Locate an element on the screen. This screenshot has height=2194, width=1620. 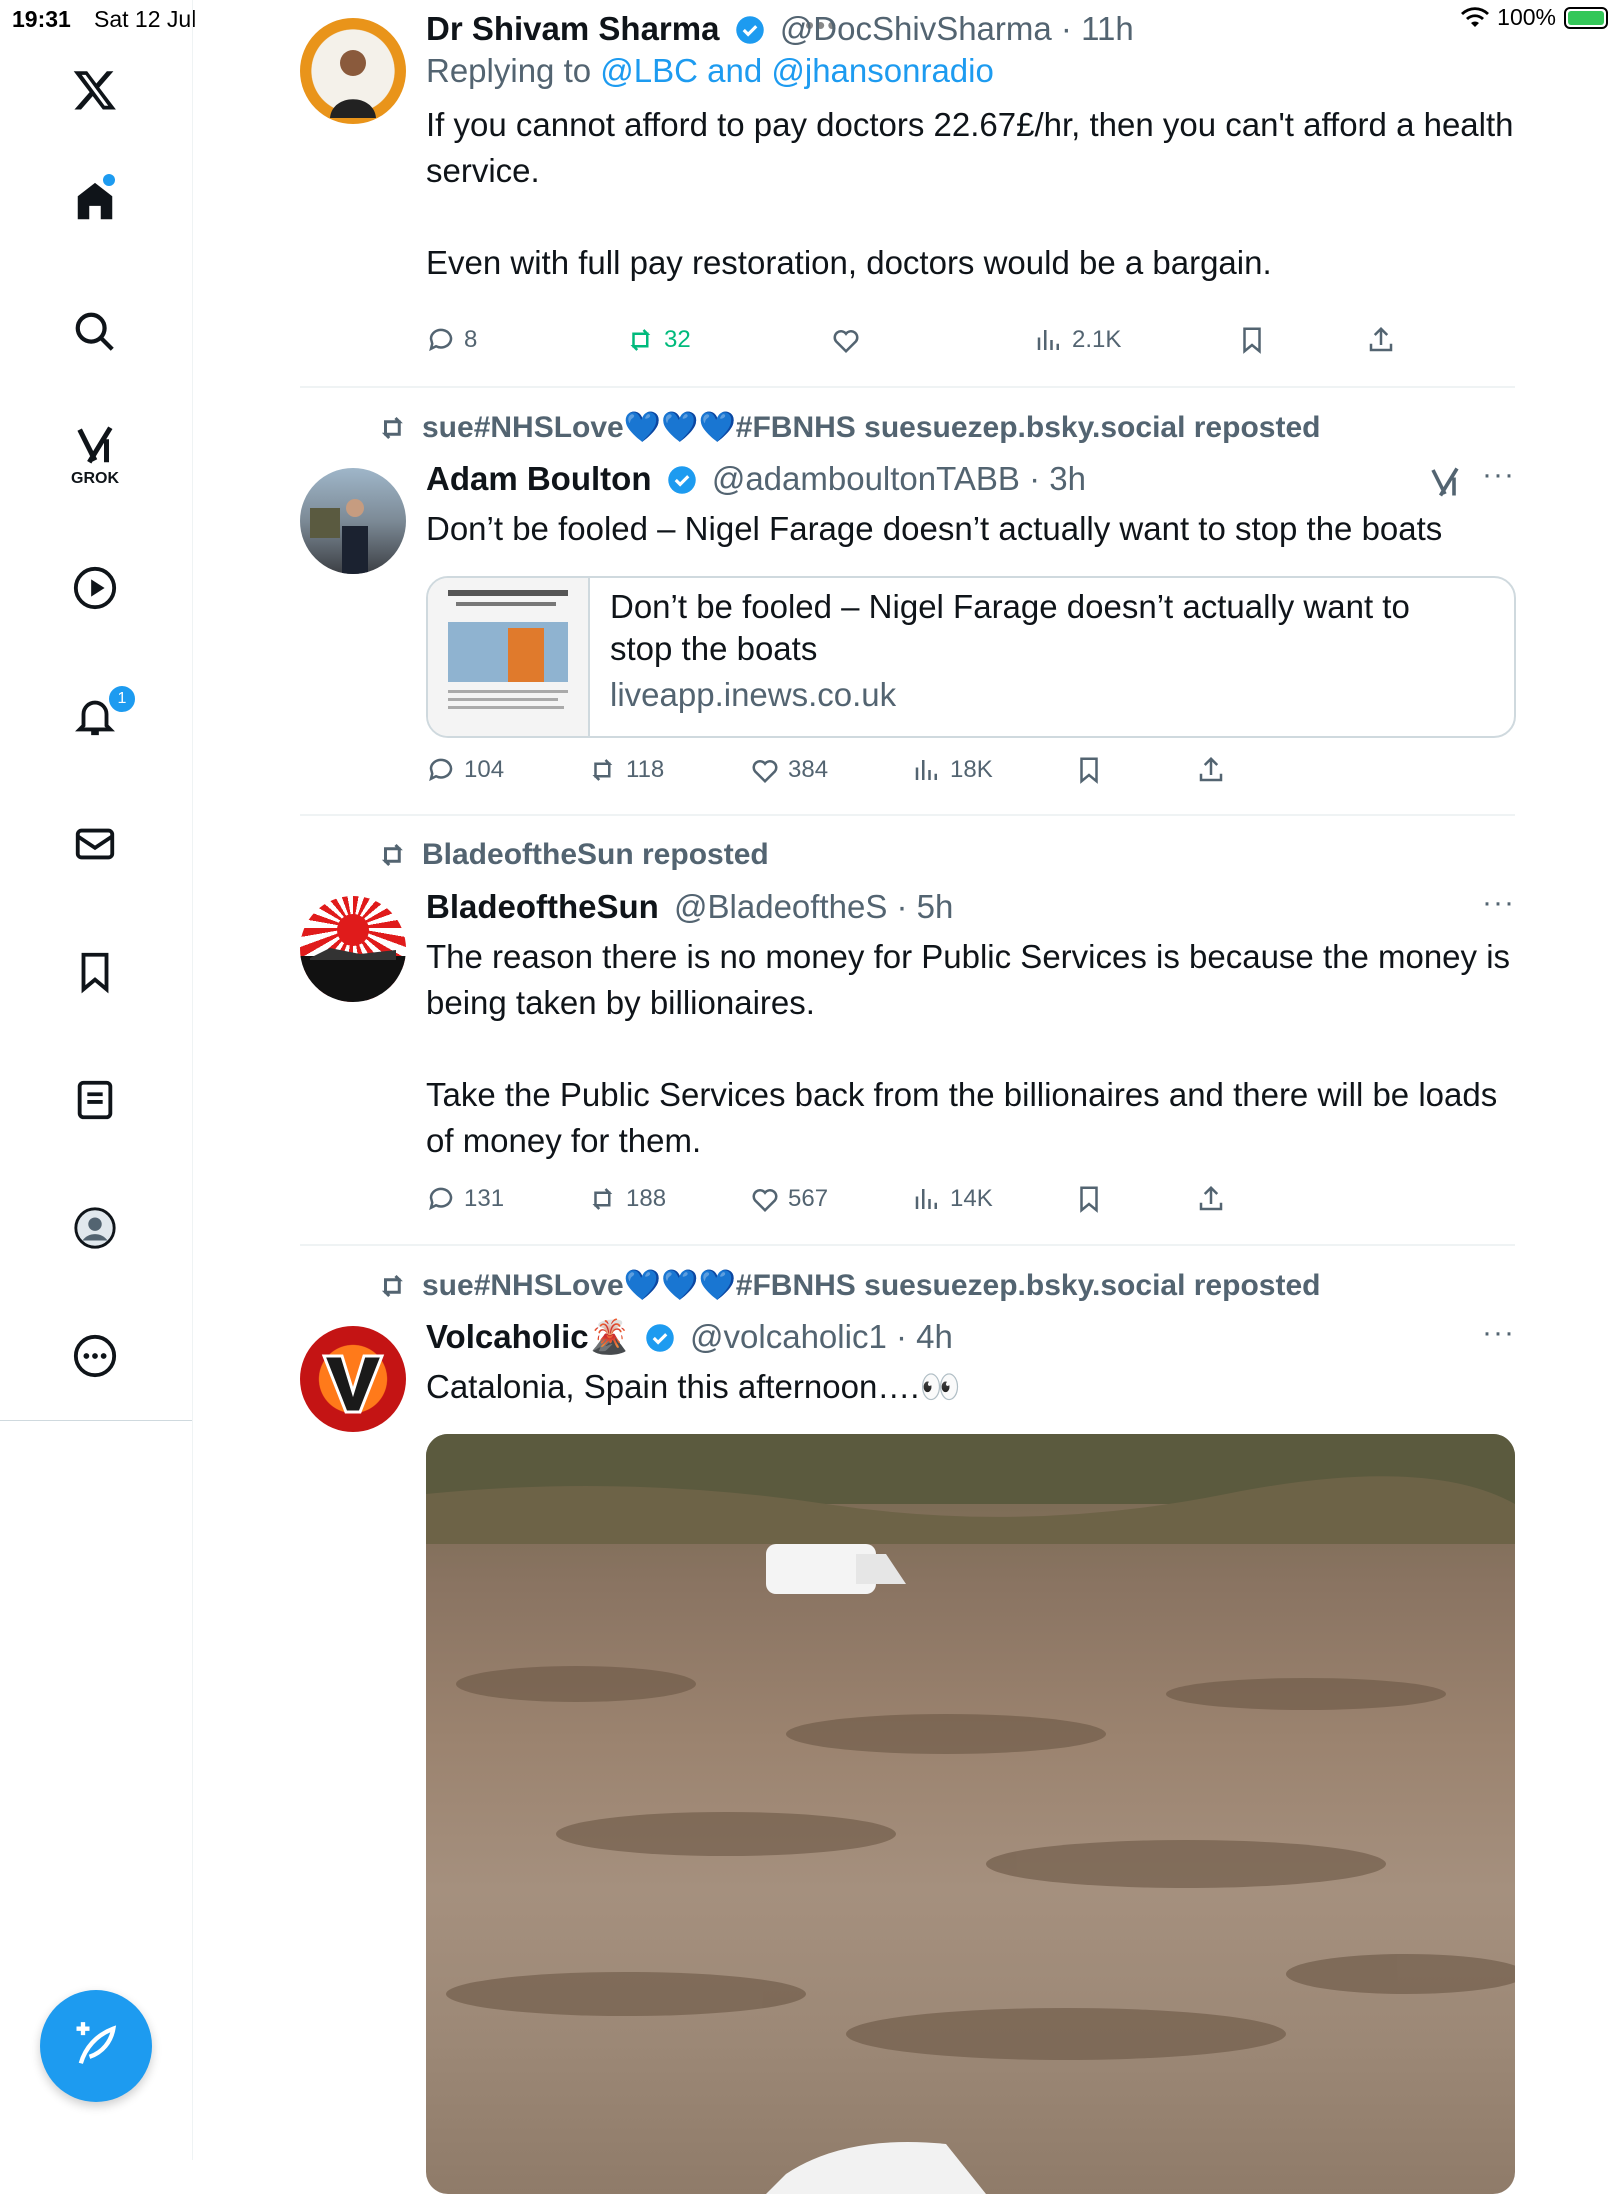
search-icon is located at coordinates (95, 332).